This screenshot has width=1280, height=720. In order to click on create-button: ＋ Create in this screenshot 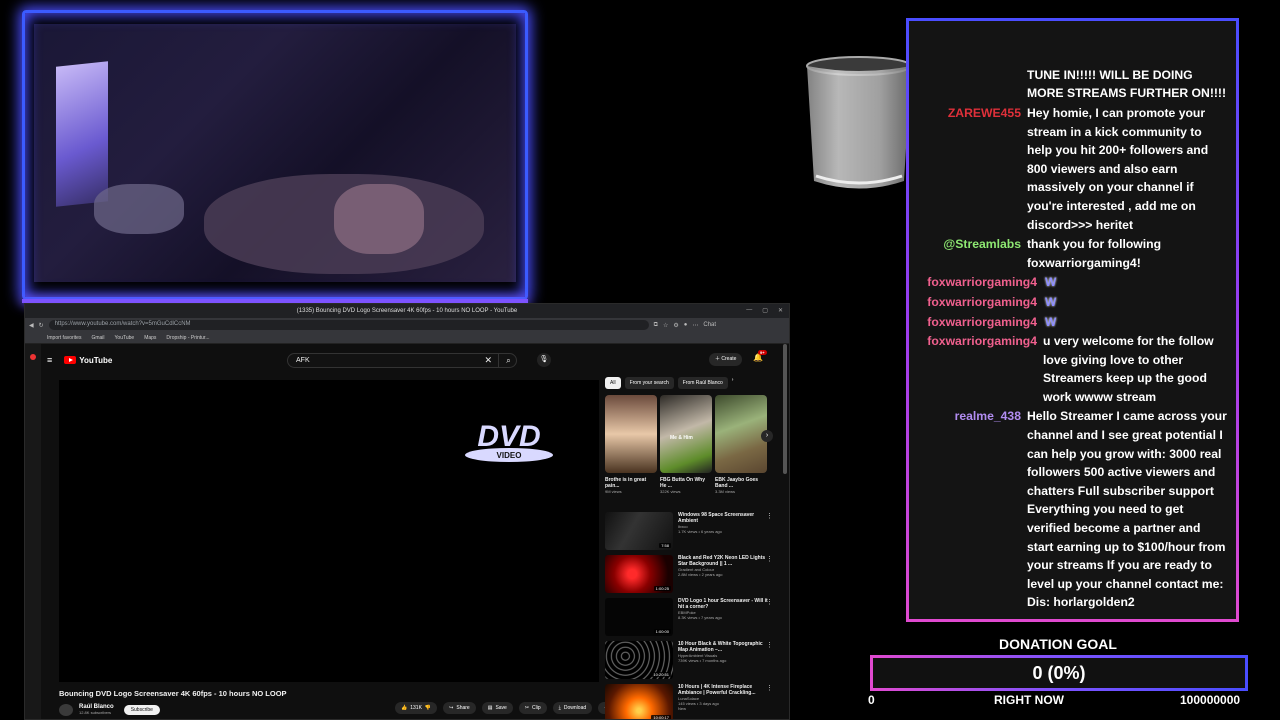, I will do `click(726, 359)`.